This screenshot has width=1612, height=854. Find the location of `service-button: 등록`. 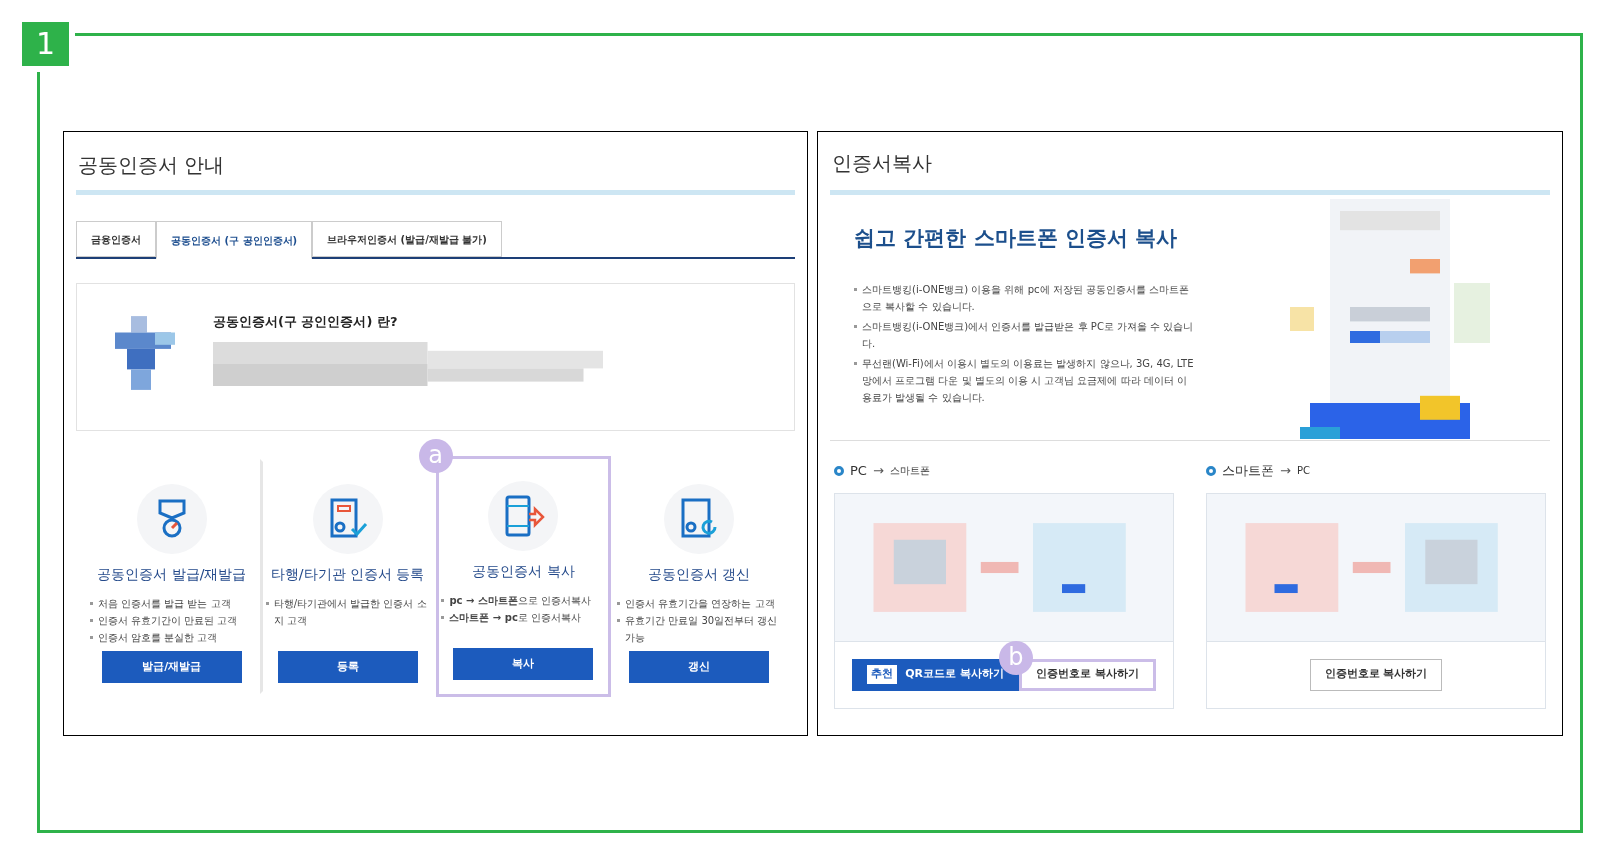

service-button: 등록 is located at coordinates (347, 667).